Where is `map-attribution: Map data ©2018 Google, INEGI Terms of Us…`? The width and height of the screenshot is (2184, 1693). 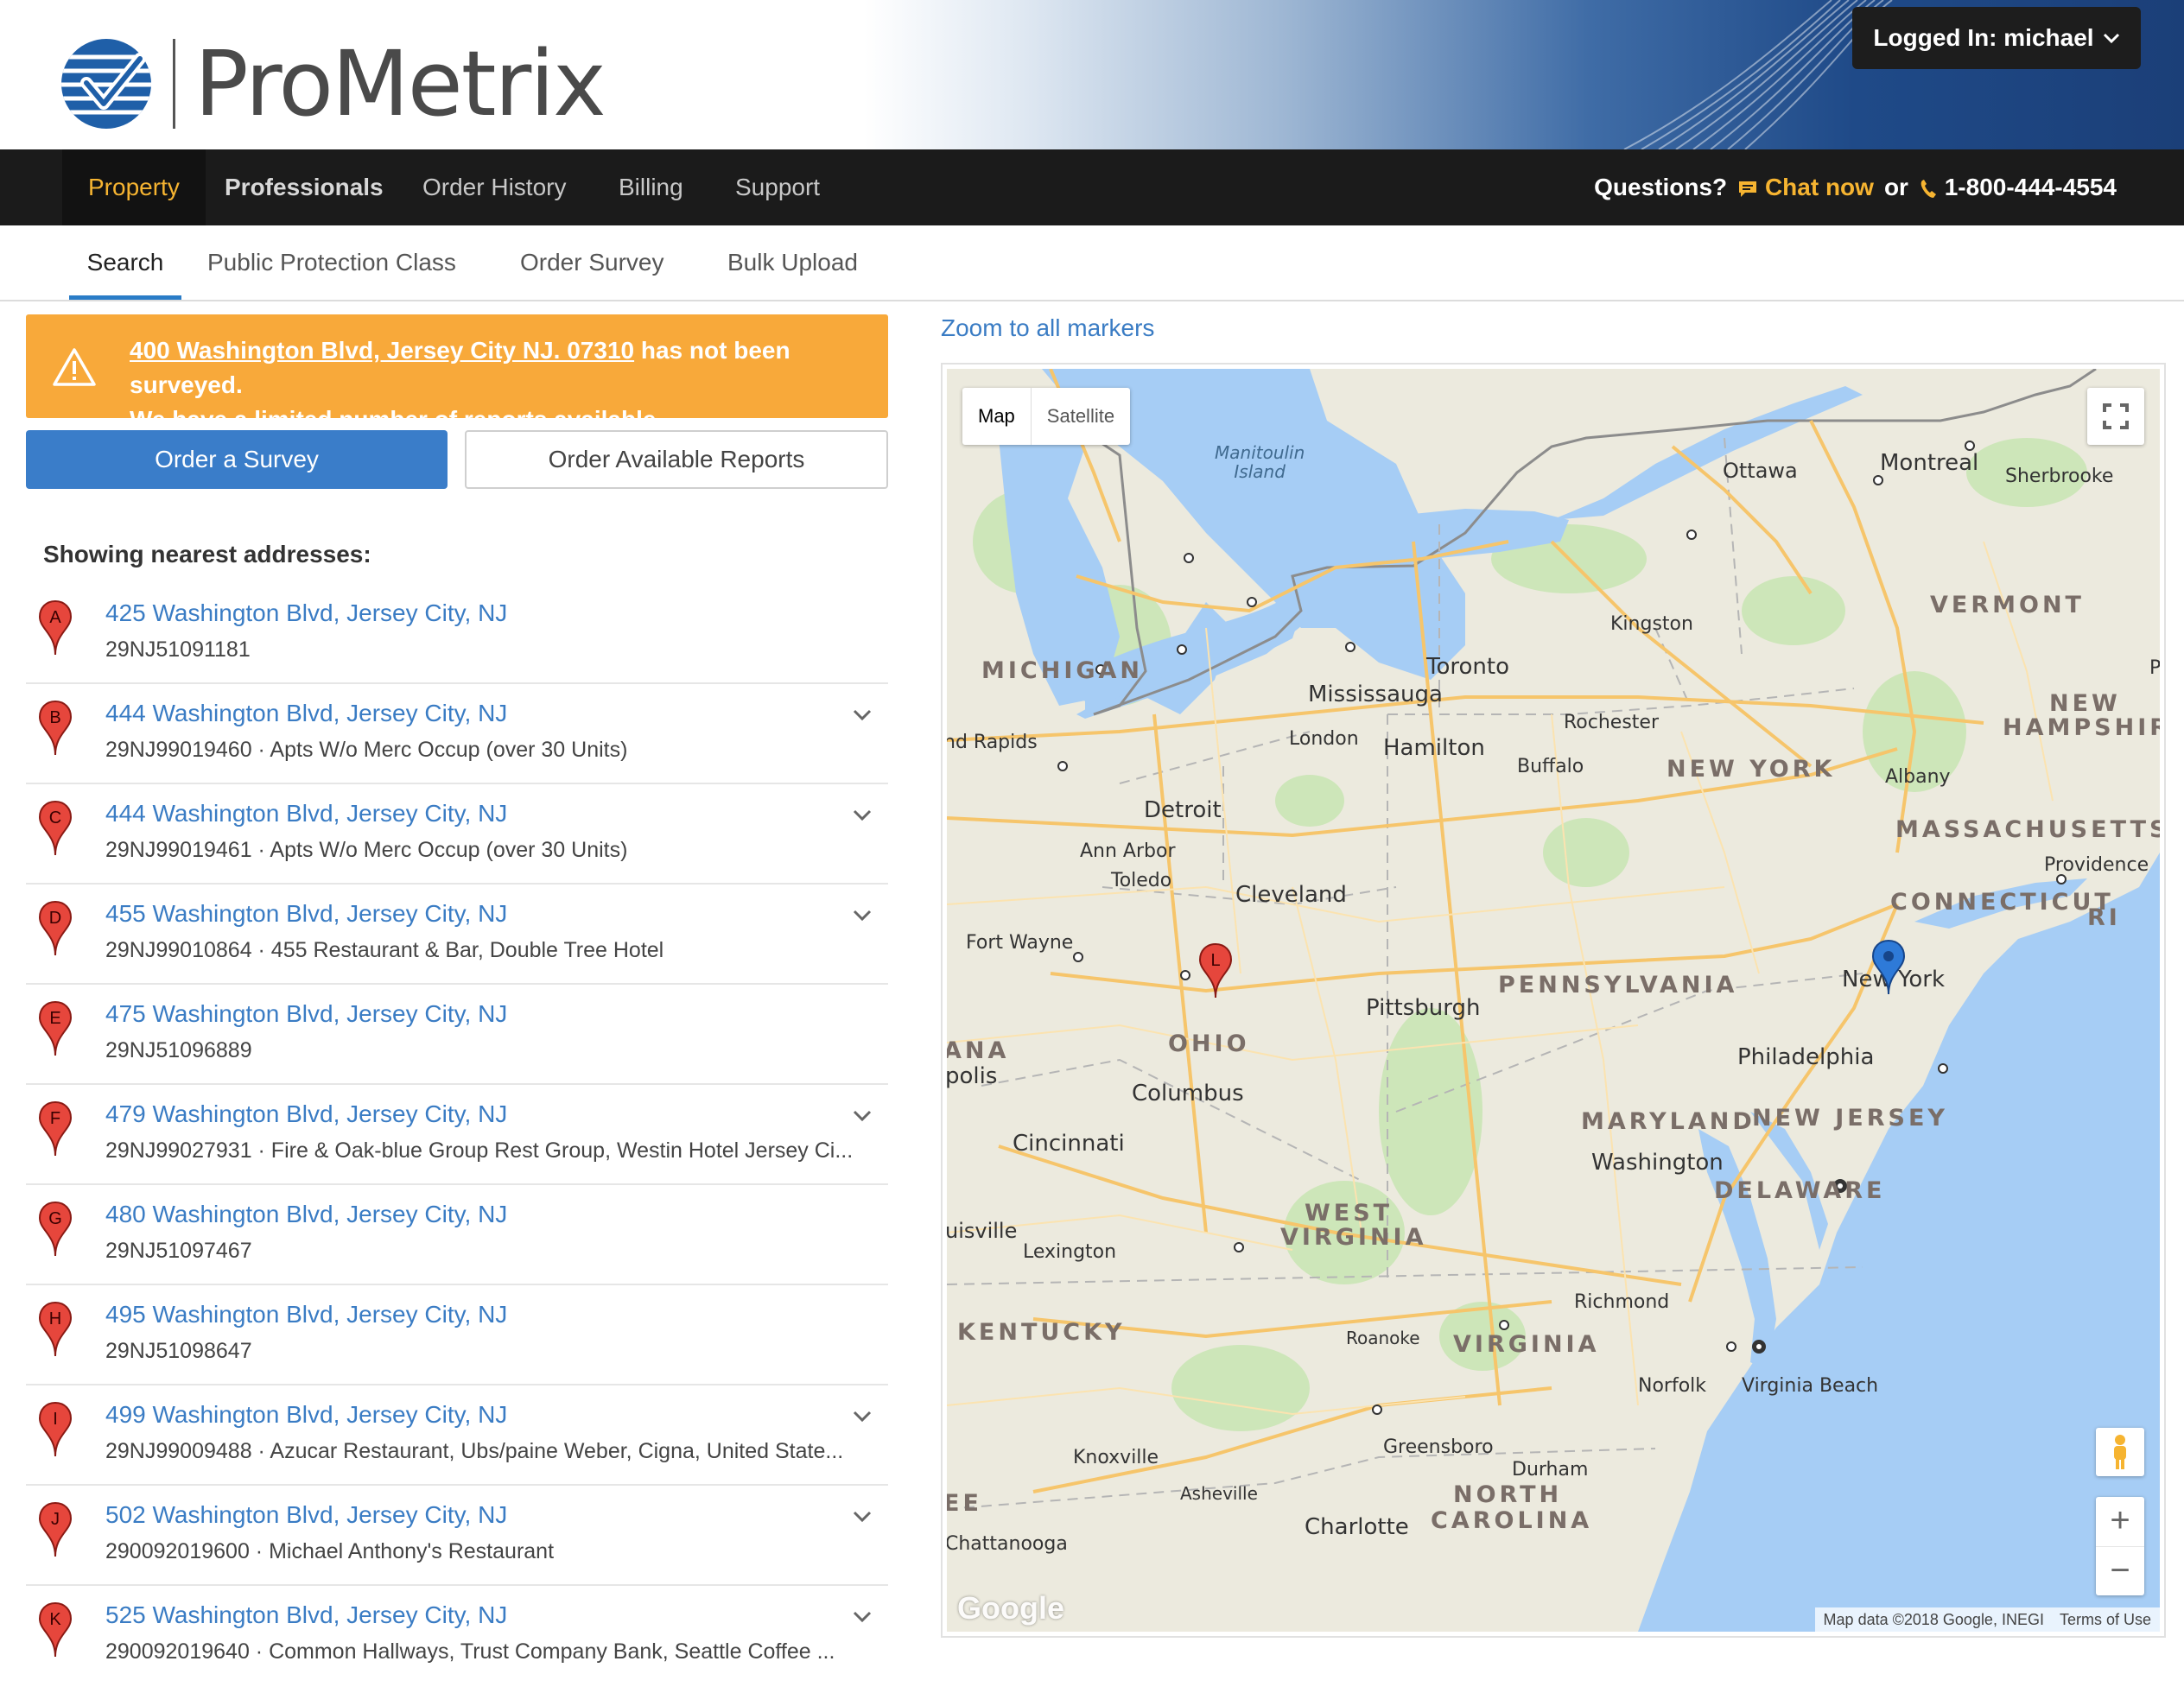 map-attribution: Map data ©2018 Google, INEGI Terms of Us… is located at coordinates (1987, 1619).